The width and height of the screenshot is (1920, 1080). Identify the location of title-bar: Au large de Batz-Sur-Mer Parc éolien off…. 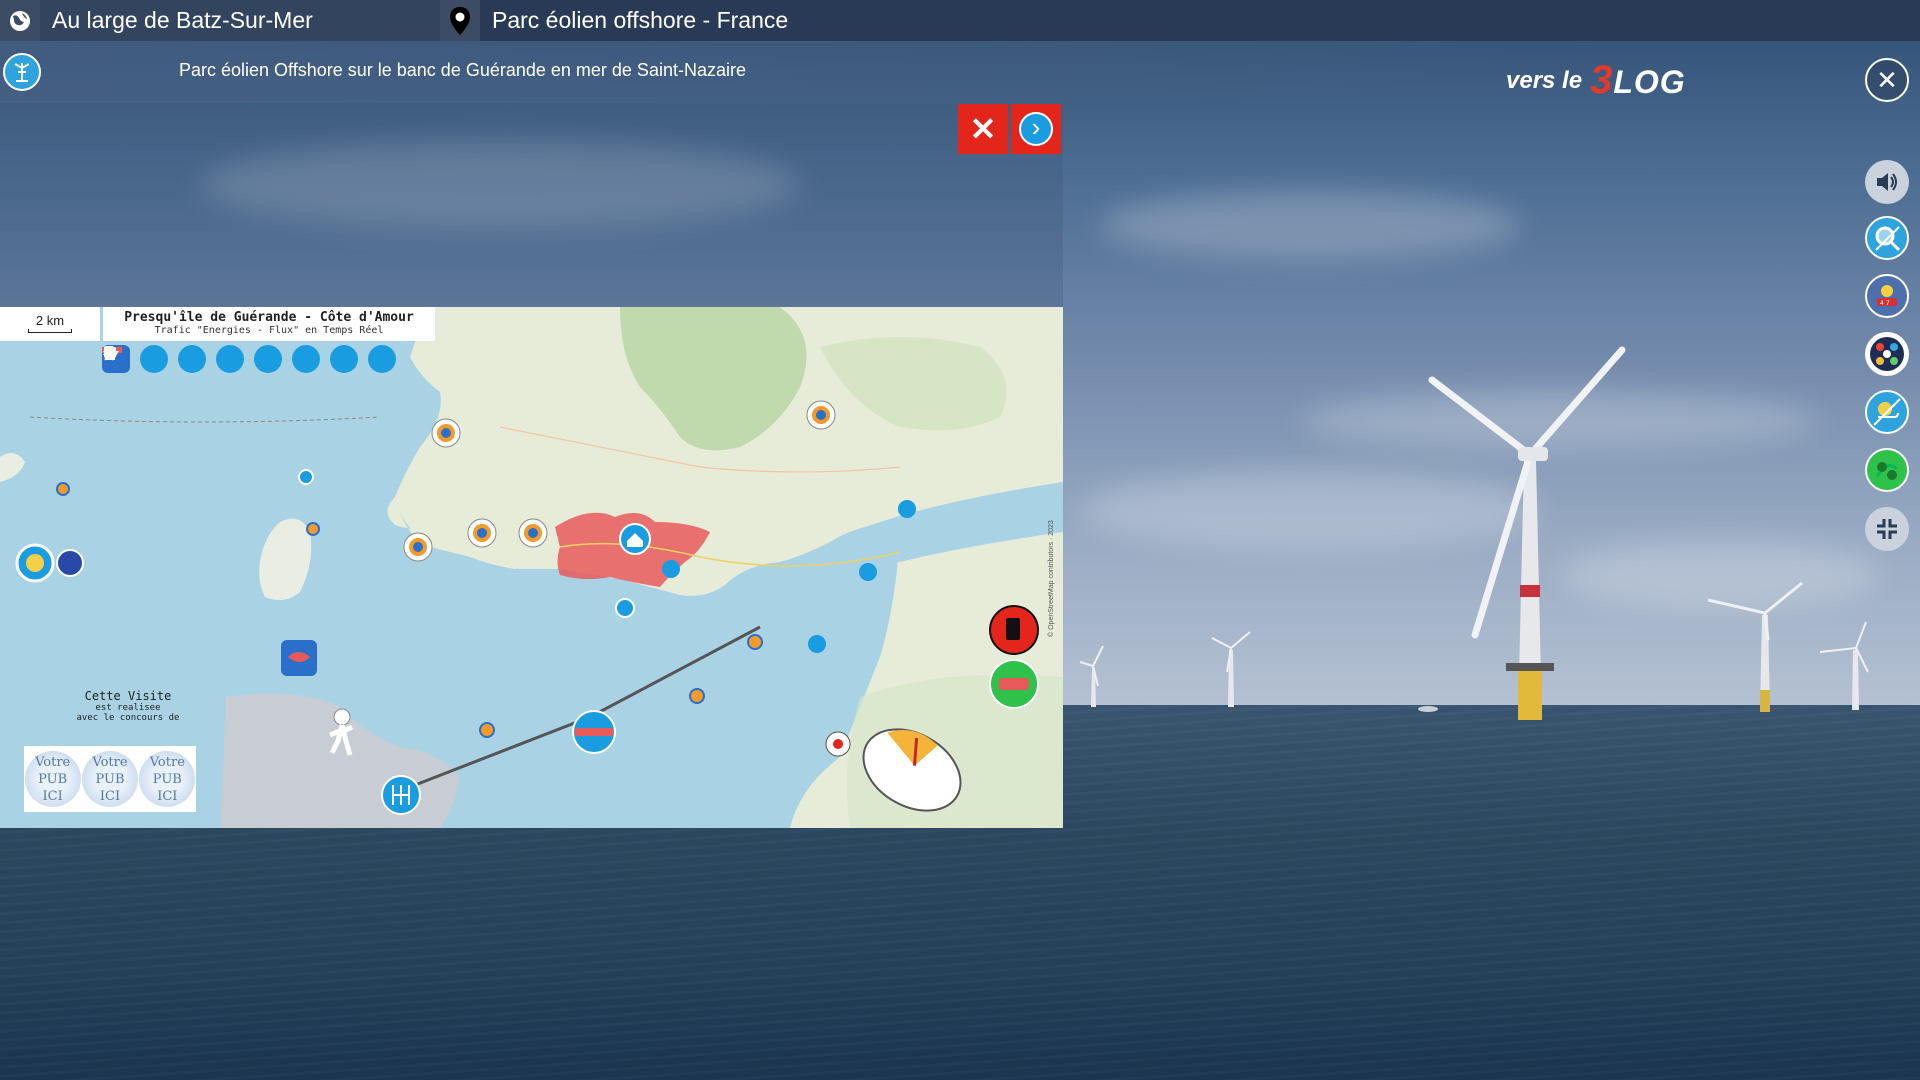
(960, 20).